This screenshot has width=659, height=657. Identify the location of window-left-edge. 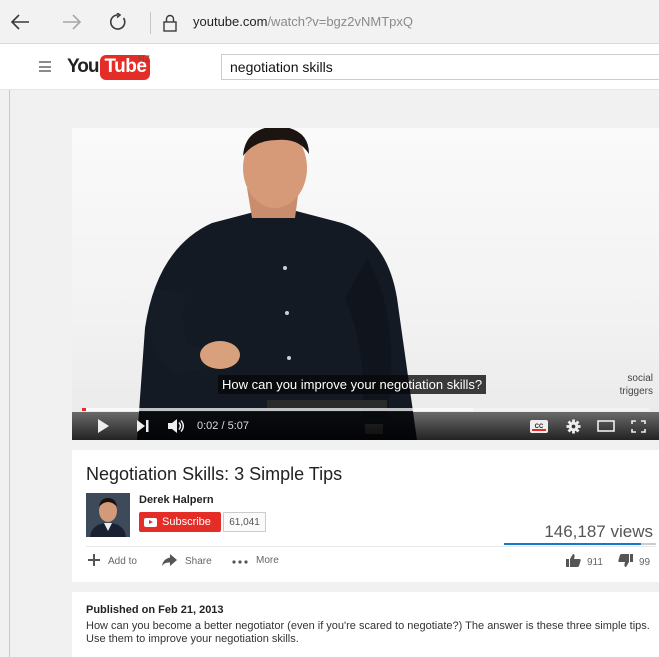
(5, 373).